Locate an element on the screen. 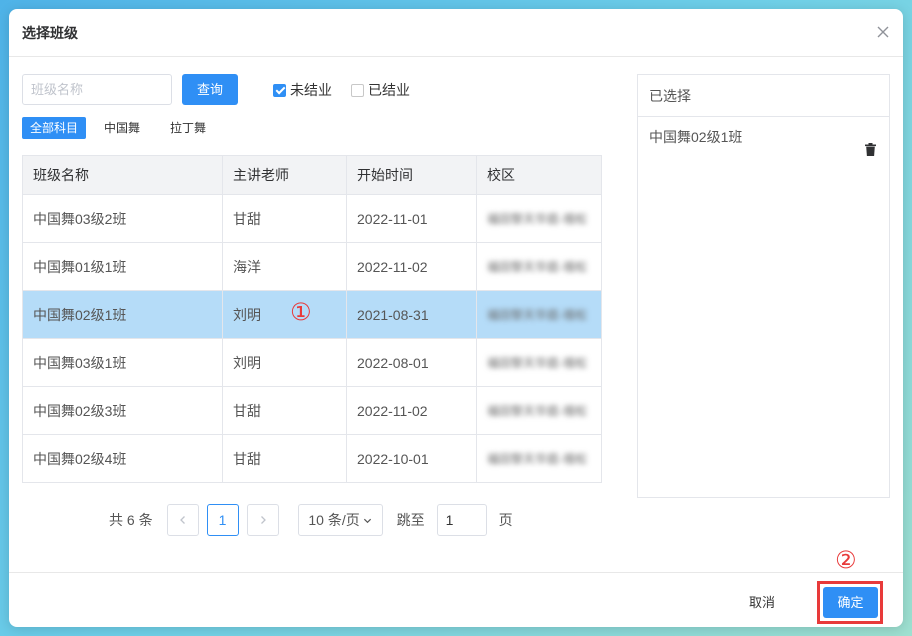  unfinished-checkbox: 未结业 is located at coordinates (302, 90).